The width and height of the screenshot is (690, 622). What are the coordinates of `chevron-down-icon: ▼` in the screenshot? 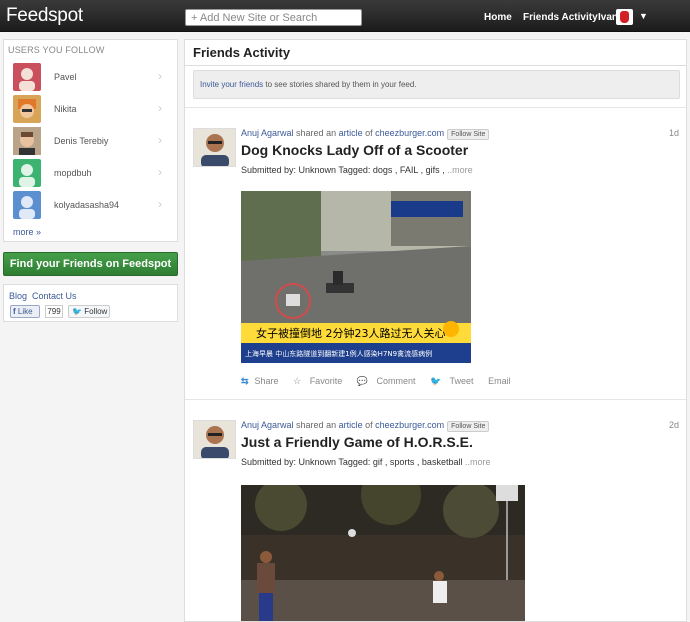 It's located at (643, 16).